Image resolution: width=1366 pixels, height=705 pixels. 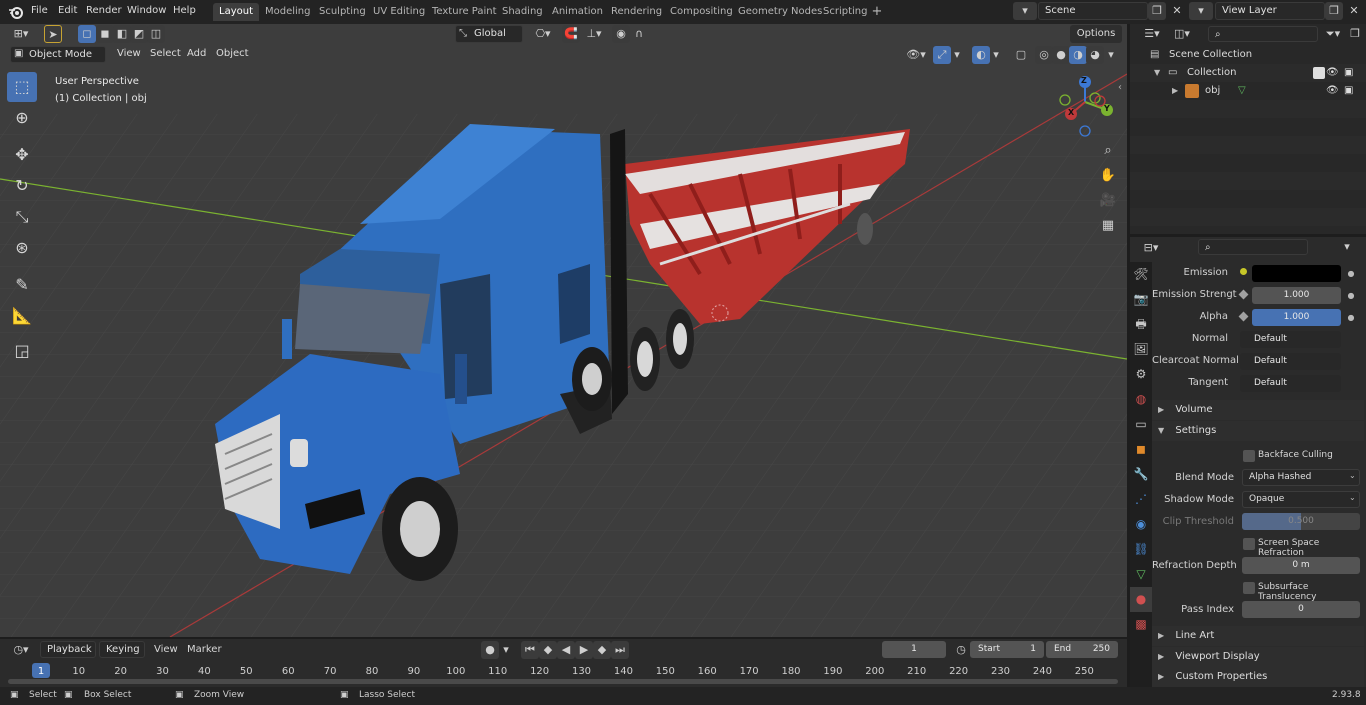 What do you see at coordinates (21, 34) in the screenshot?
I see `editor-type-icon: ⊞▾` at bounding box center [21, 34].